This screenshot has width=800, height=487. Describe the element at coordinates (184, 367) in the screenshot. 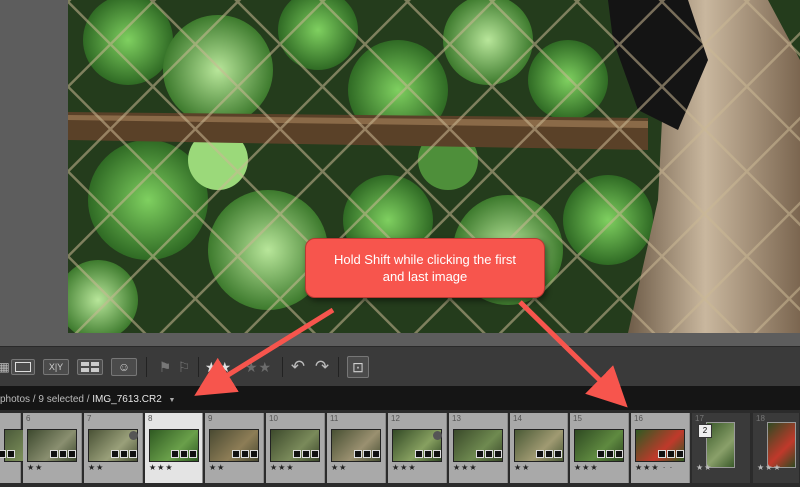

I see `flag-reject-icon: ⚐` at that location.